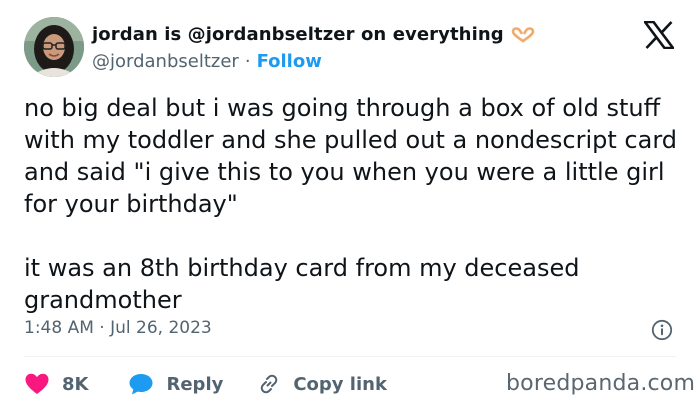  What do you see at coordinates (56, 384) in the screenshot?
I see `like-button: 8K` at bounding box center [56, 384].